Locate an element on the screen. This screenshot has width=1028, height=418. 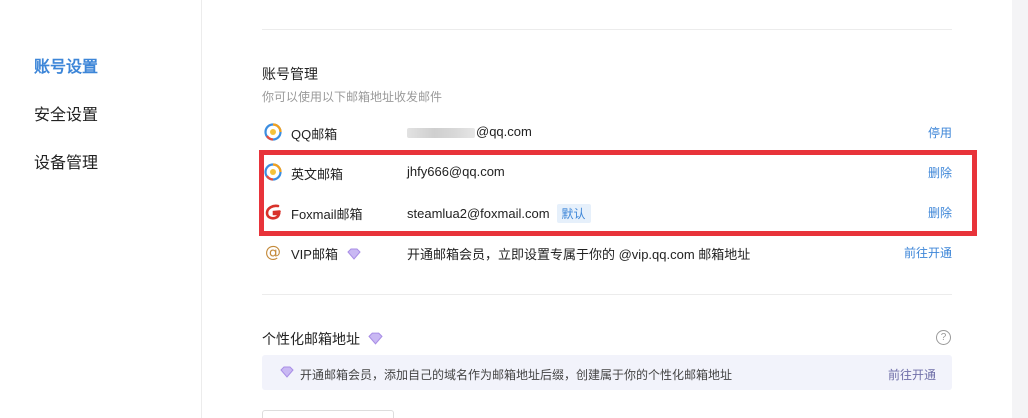
partial-button is located at coordinates (328, 414).